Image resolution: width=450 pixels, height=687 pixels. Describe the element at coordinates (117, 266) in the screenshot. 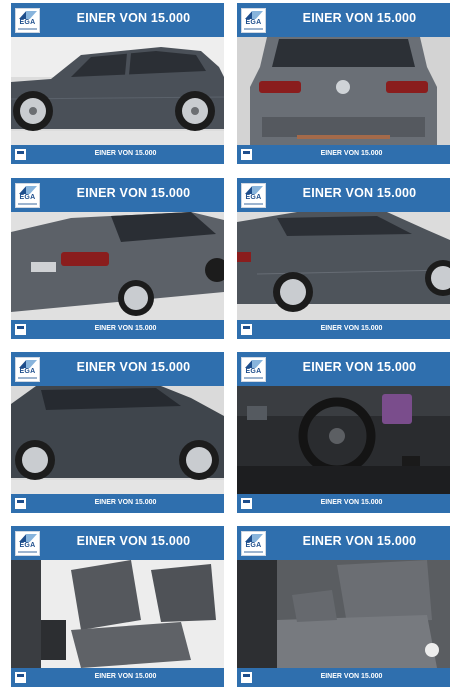

I see `car-rear-three-quarter-photo` at that location.